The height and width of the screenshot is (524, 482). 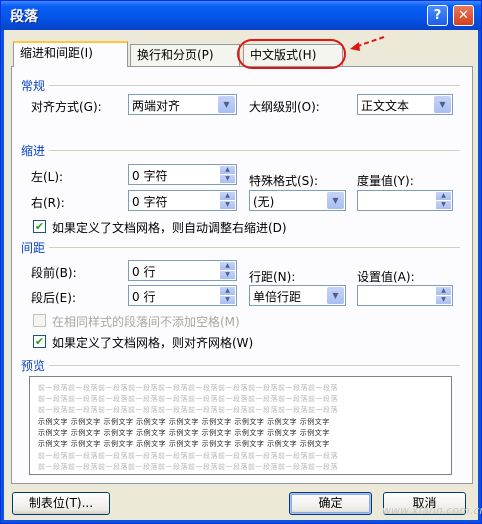 What do you see at coordinates (182, 295) in the screenshot?
I see `space-after-spinner: 0 行 ▲ ▼` at bounding box center [182, 295].